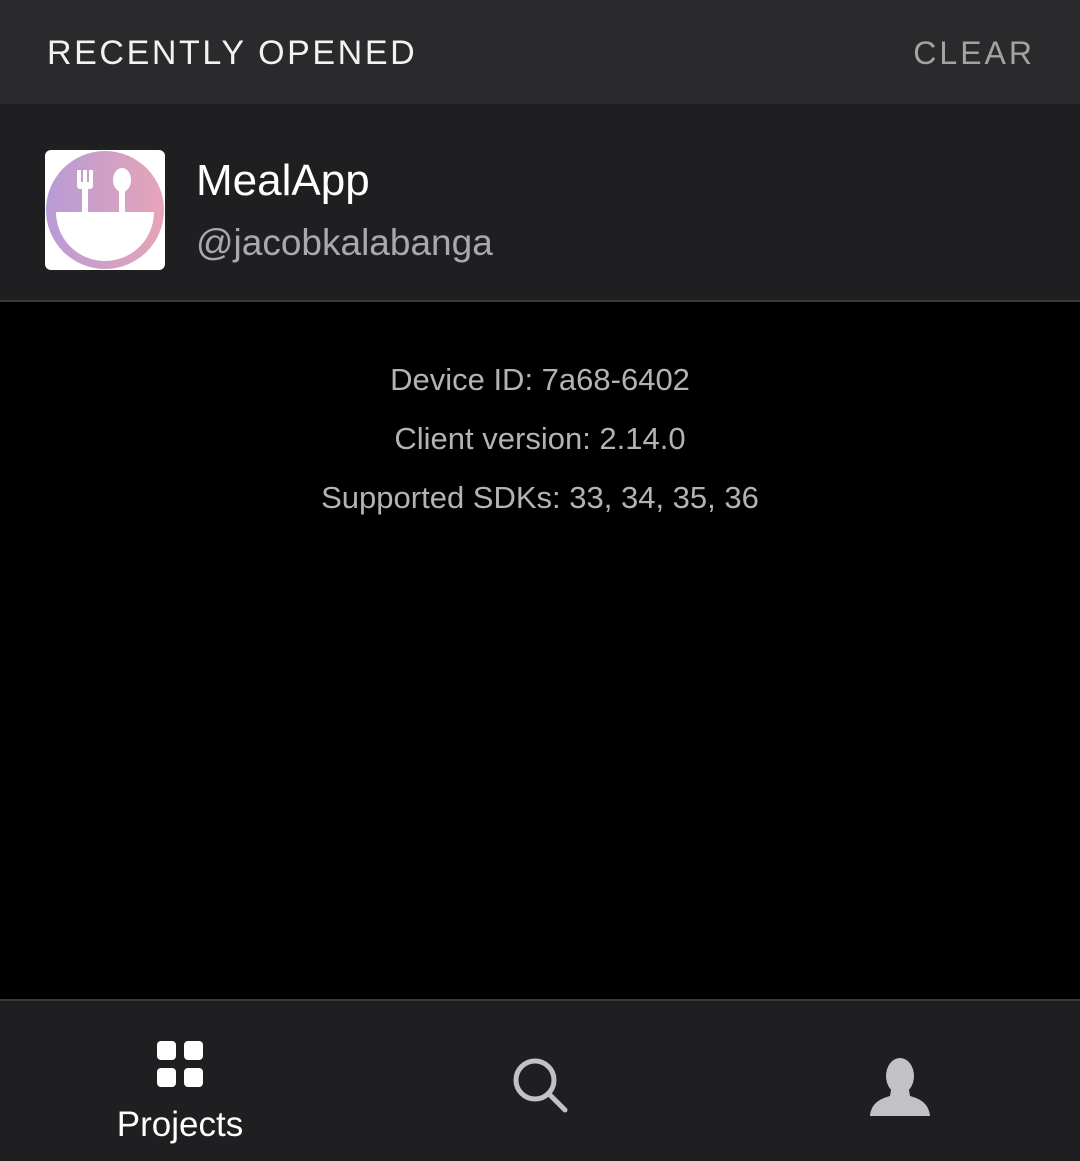  I want to click on grid-icon, so click(180, 1066).